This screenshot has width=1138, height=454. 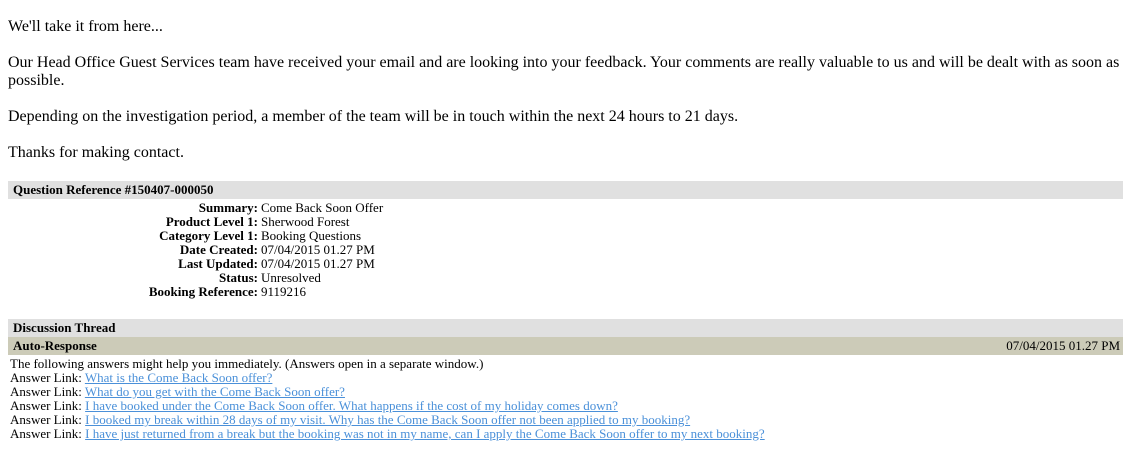 What do you see at coordinates (195, 208) in the screenshot?
I see `detail-row-summary: Summary: Come Back Soon Offer` at bounding box center [195, 208].